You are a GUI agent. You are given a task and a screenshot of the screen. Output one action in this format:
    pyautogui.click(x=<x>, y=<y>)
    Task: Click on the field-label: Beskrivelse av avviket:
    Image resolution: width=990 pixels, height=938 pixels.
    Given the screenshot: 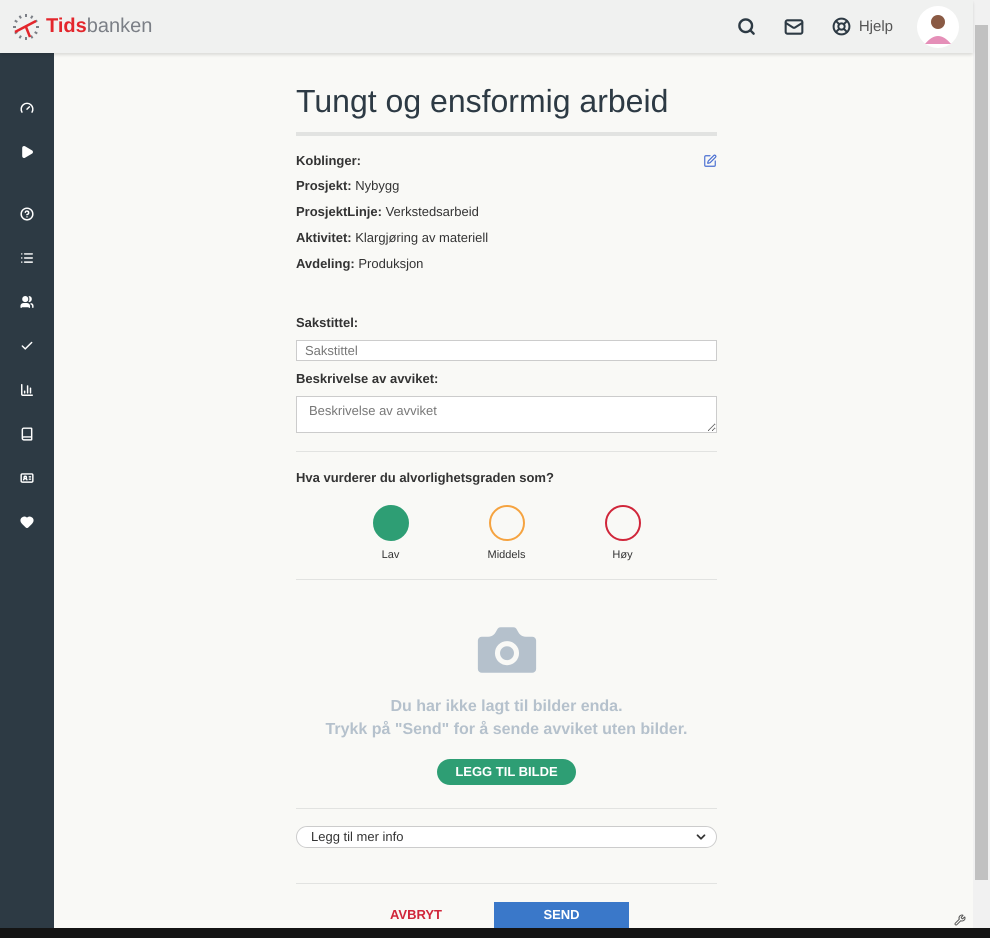 What is the action you would take?
    pyautogui.click(x=368, y=378)
    